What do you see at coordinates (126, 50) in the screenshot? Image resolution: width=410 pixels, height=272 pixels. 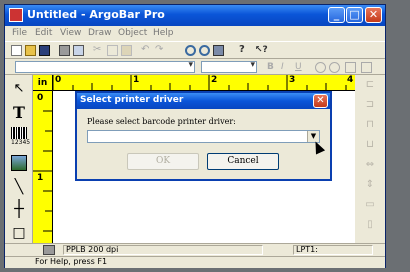 I see `paste-icon` at bounding box center [126, 50].